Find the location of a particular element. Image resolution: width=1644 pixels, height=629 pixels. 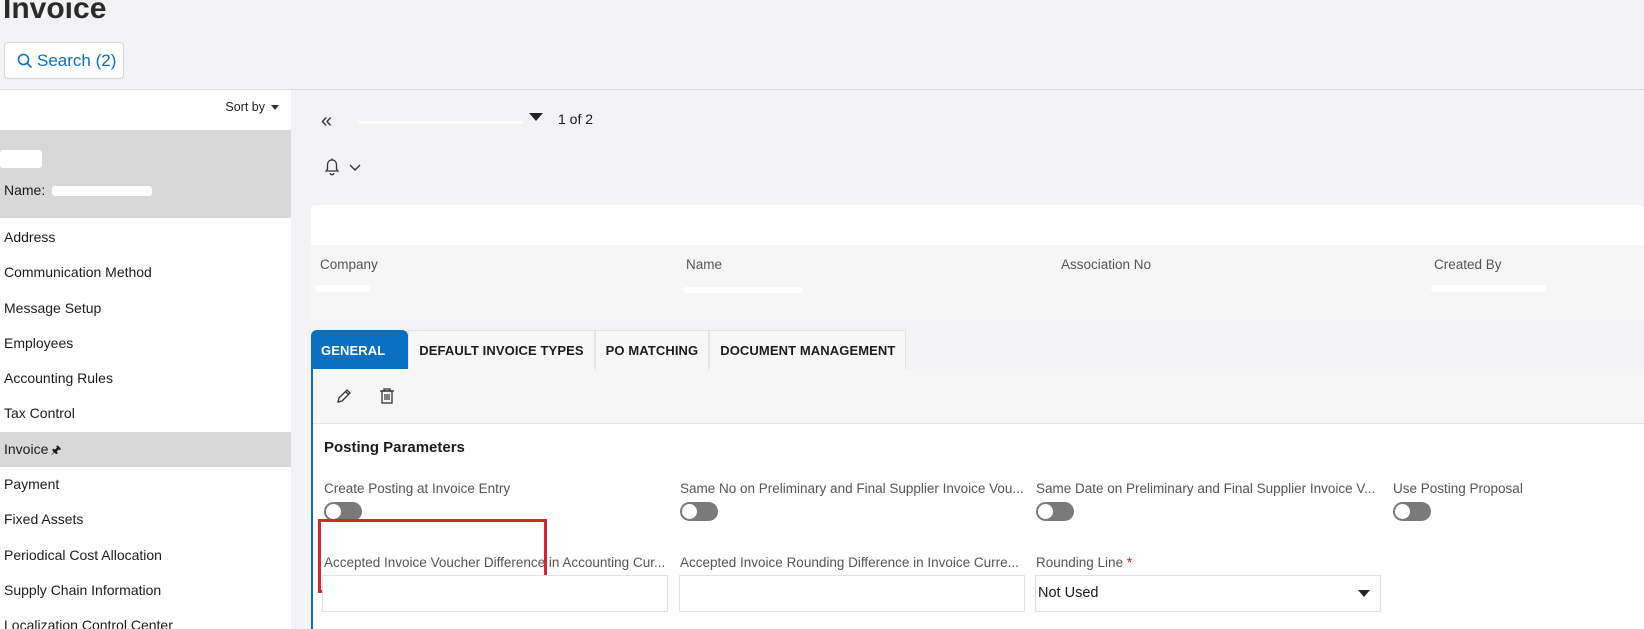

sort-by-label: Sort by is located at coordinates (245, 107).